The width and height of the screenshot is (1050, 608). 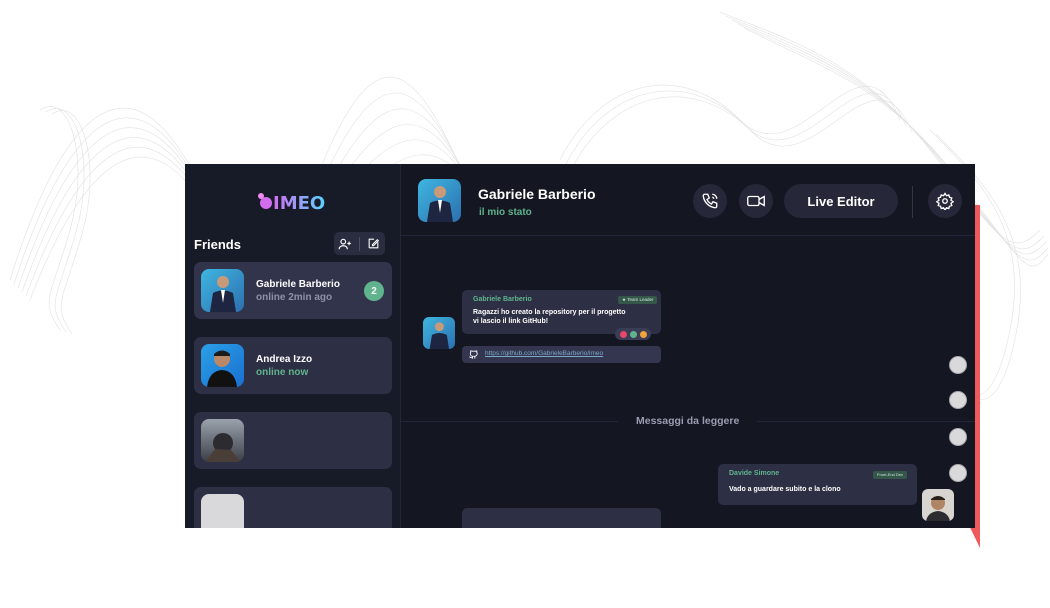 What do you see at coordinates (284, 359) in the screenshot?
I see `friend-name: Andrea Izzo` at bounding box center [284, 359].